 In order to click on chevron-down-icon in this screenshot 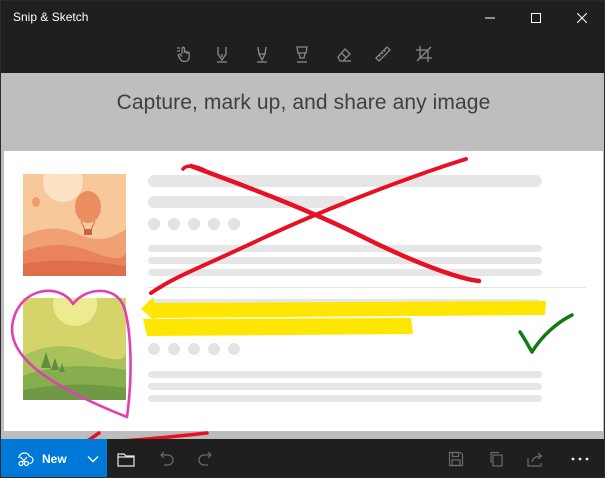, I will do `click(93, 459)`.